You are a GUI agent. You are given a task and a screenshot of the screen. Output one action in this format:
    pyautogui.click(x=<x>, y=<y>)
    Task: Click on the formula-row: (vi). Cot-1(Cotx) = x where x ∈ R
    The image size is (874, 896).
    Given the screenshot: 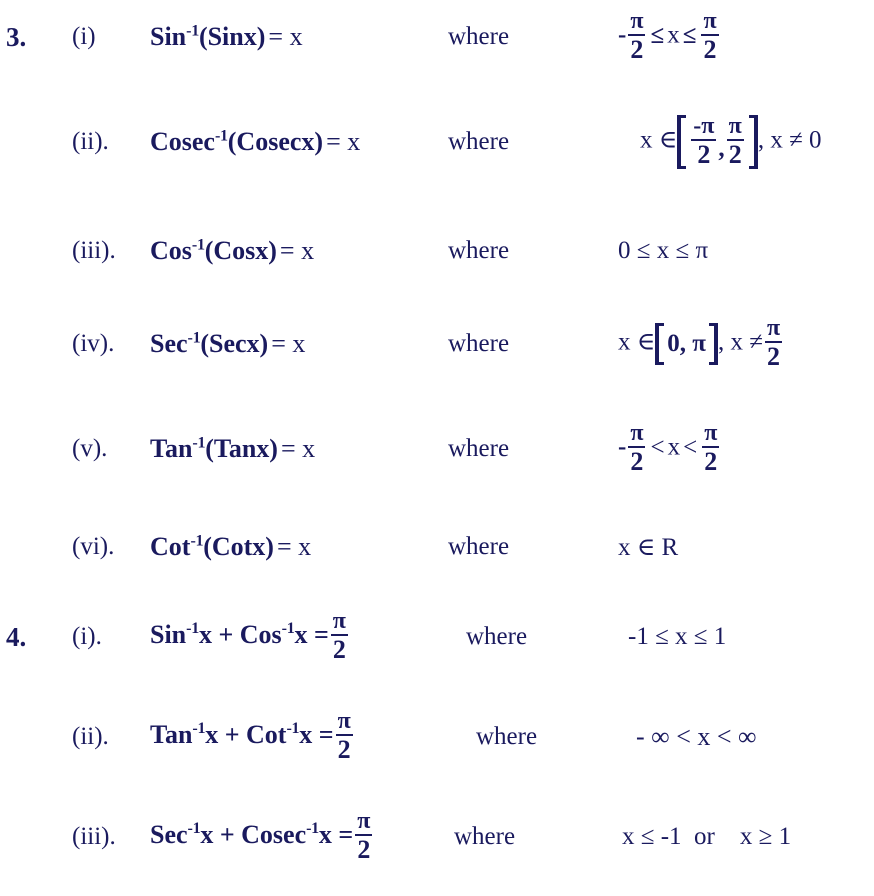 What is the action you would take?
    pyautogui.click(x=437, y=547)
    